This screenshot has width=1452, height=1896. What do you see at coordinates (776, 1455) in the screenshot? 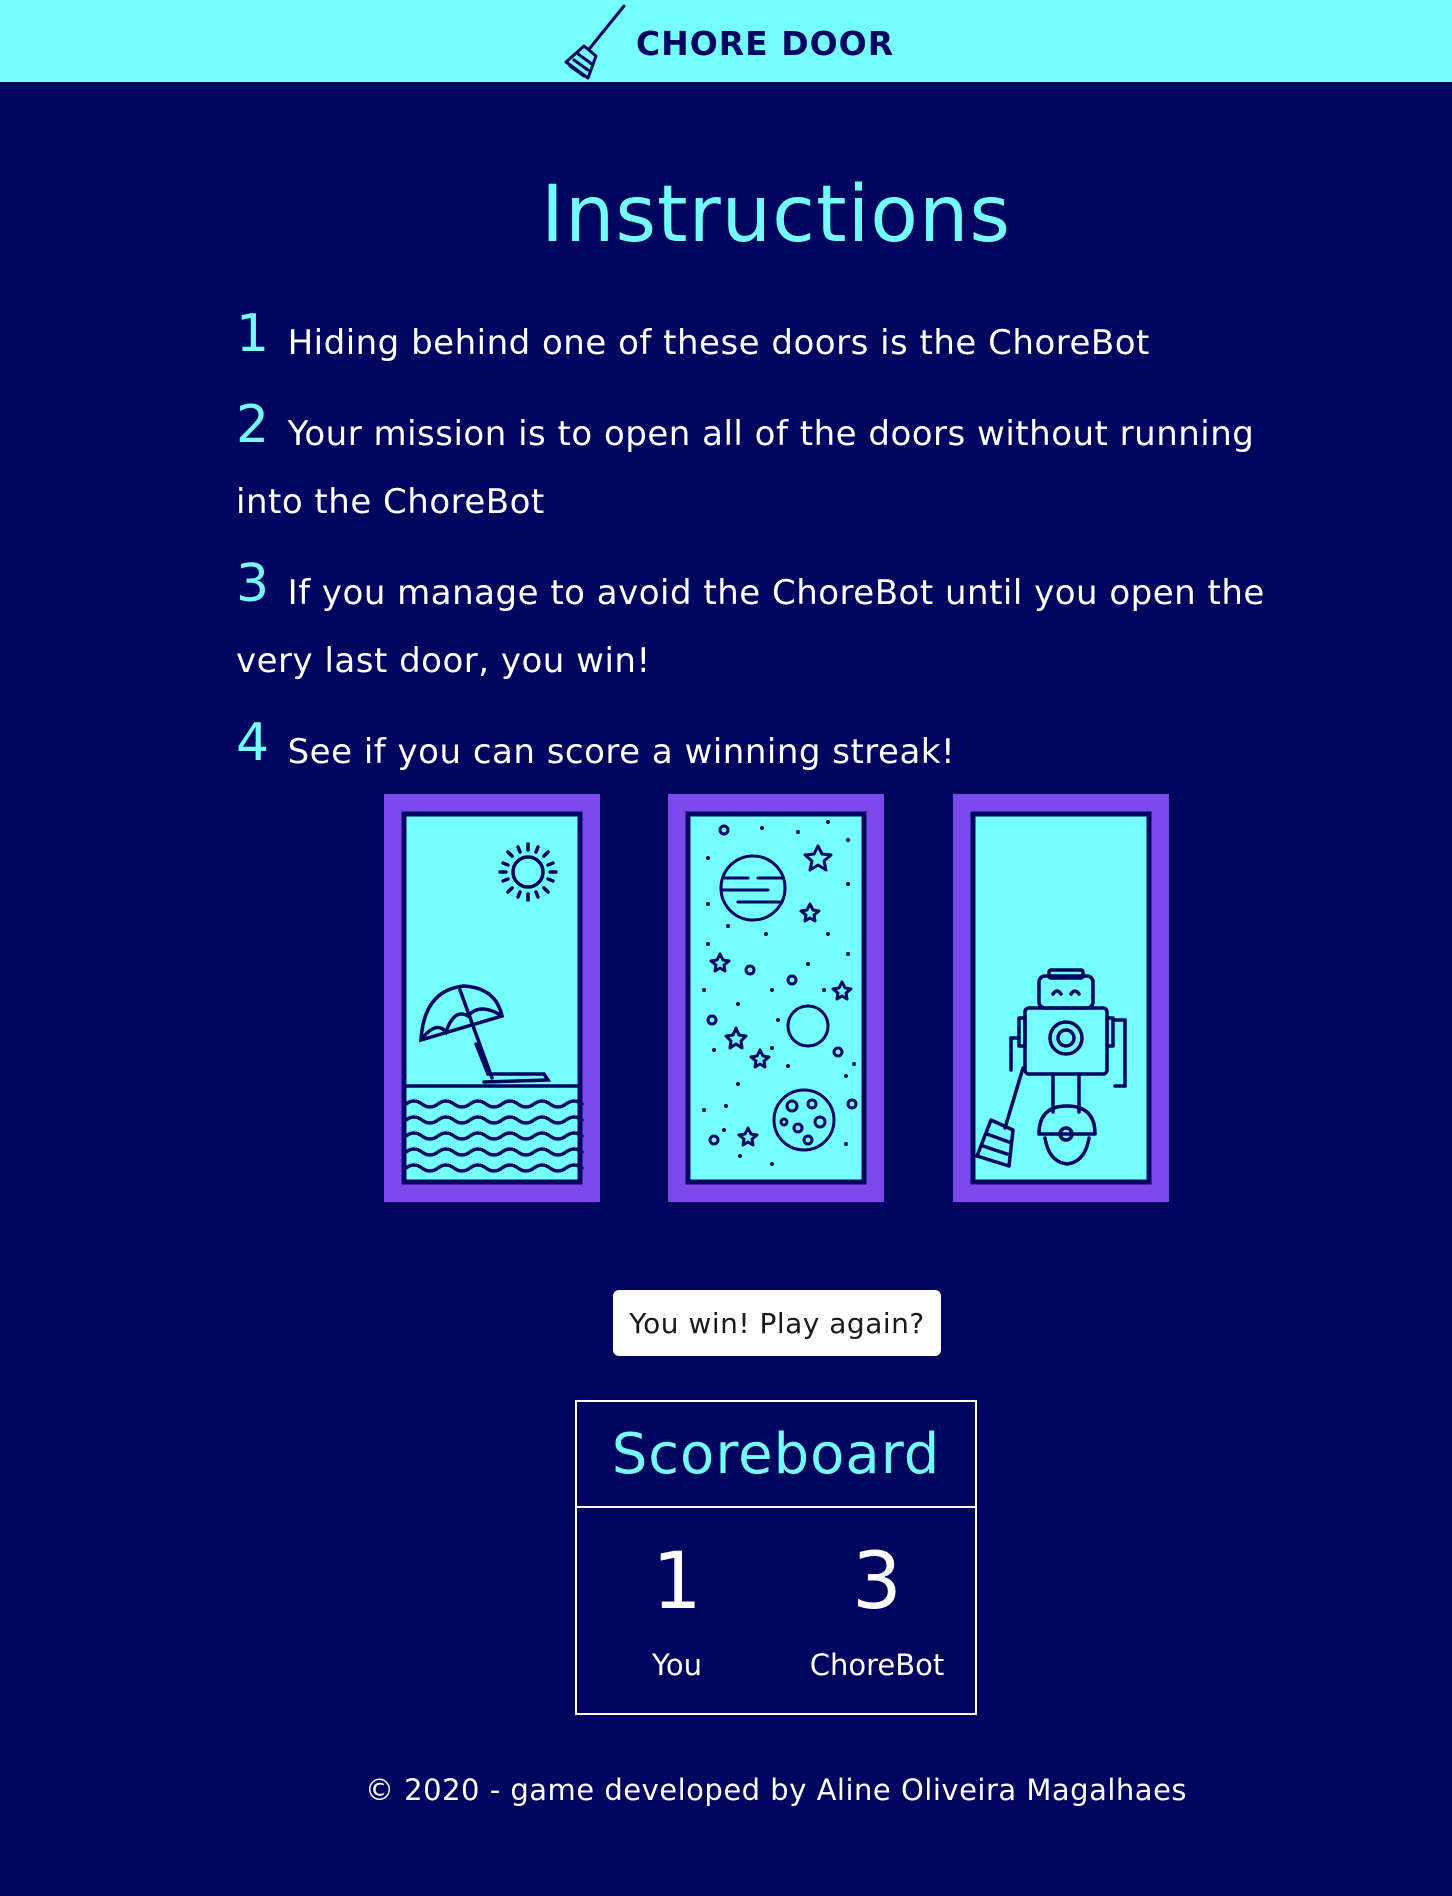
I see `scoreboard-title: Scoreboard` at bounding box center [776, 1455].